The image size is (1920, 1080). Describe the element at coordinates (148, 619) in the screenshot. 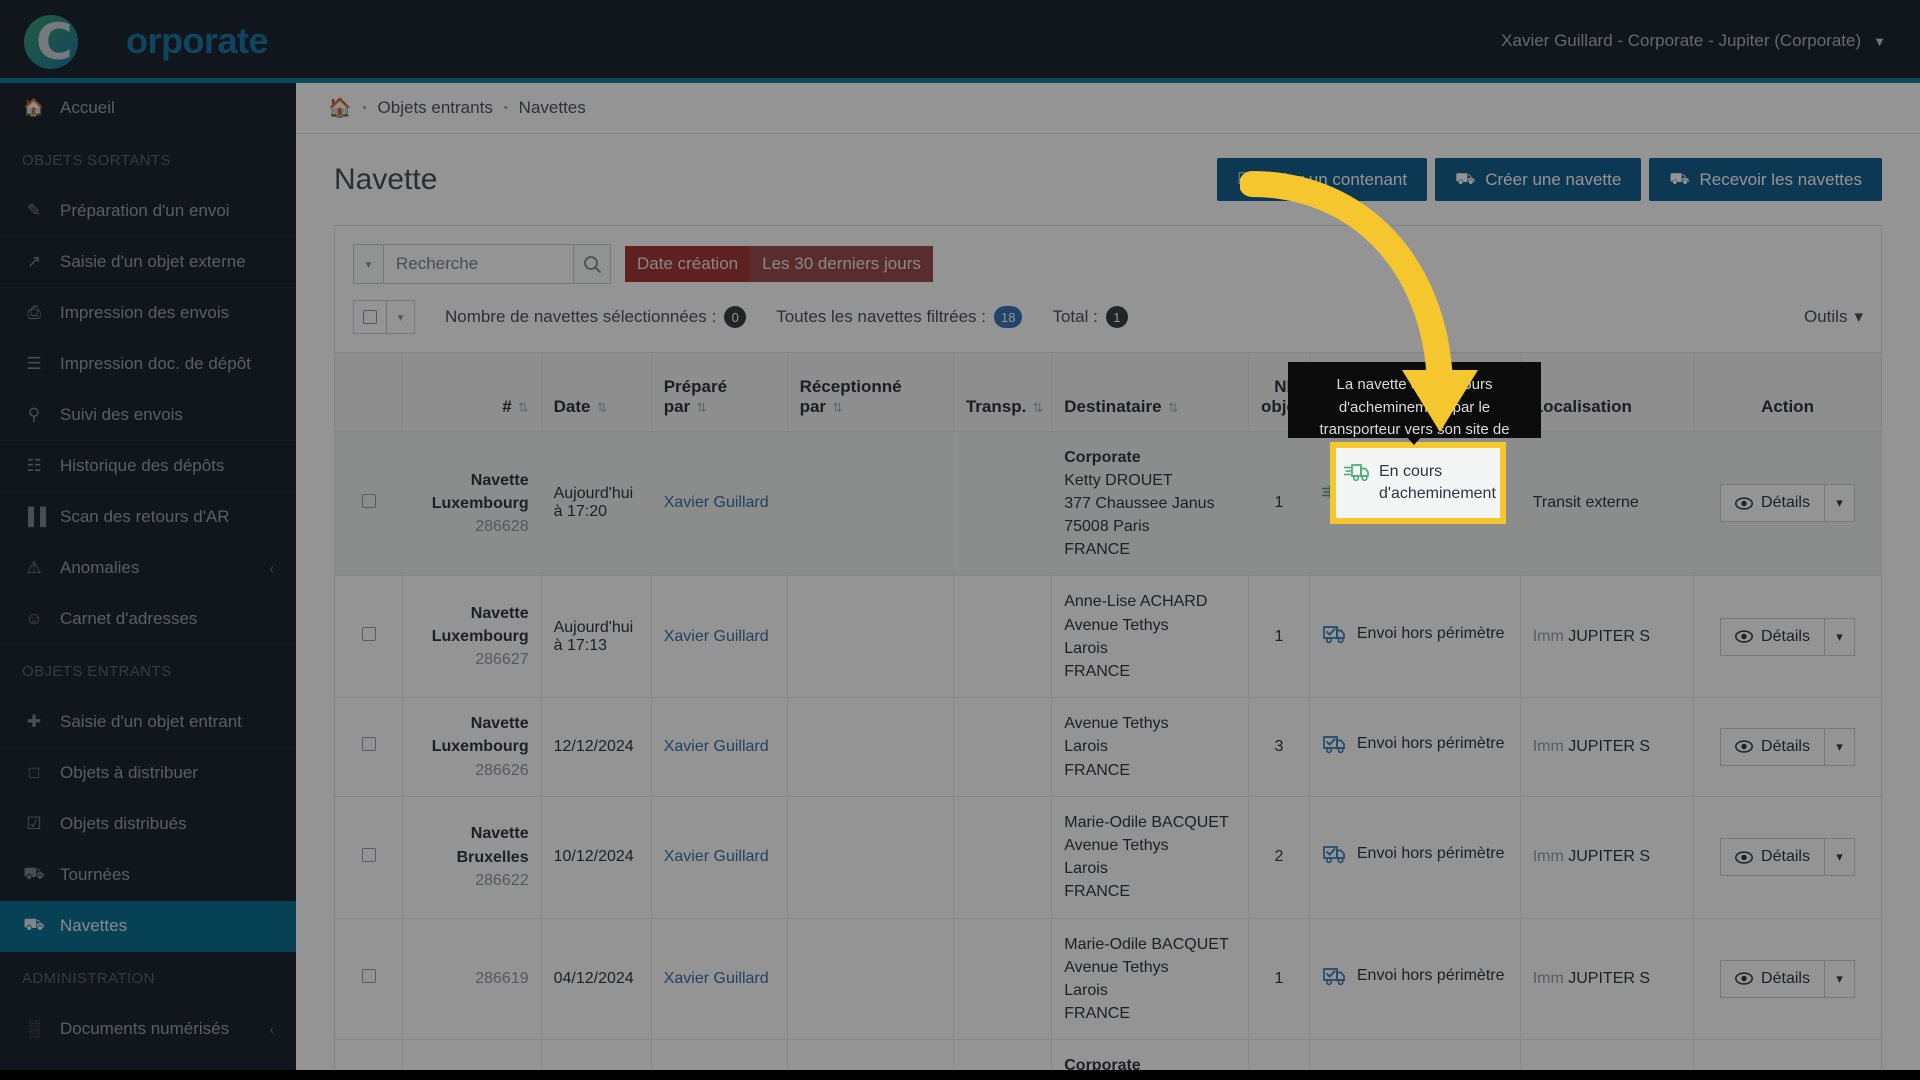

I see `sidebar-item-carnet-d-adresses: ☺ Carnet d'adresses` at that location.